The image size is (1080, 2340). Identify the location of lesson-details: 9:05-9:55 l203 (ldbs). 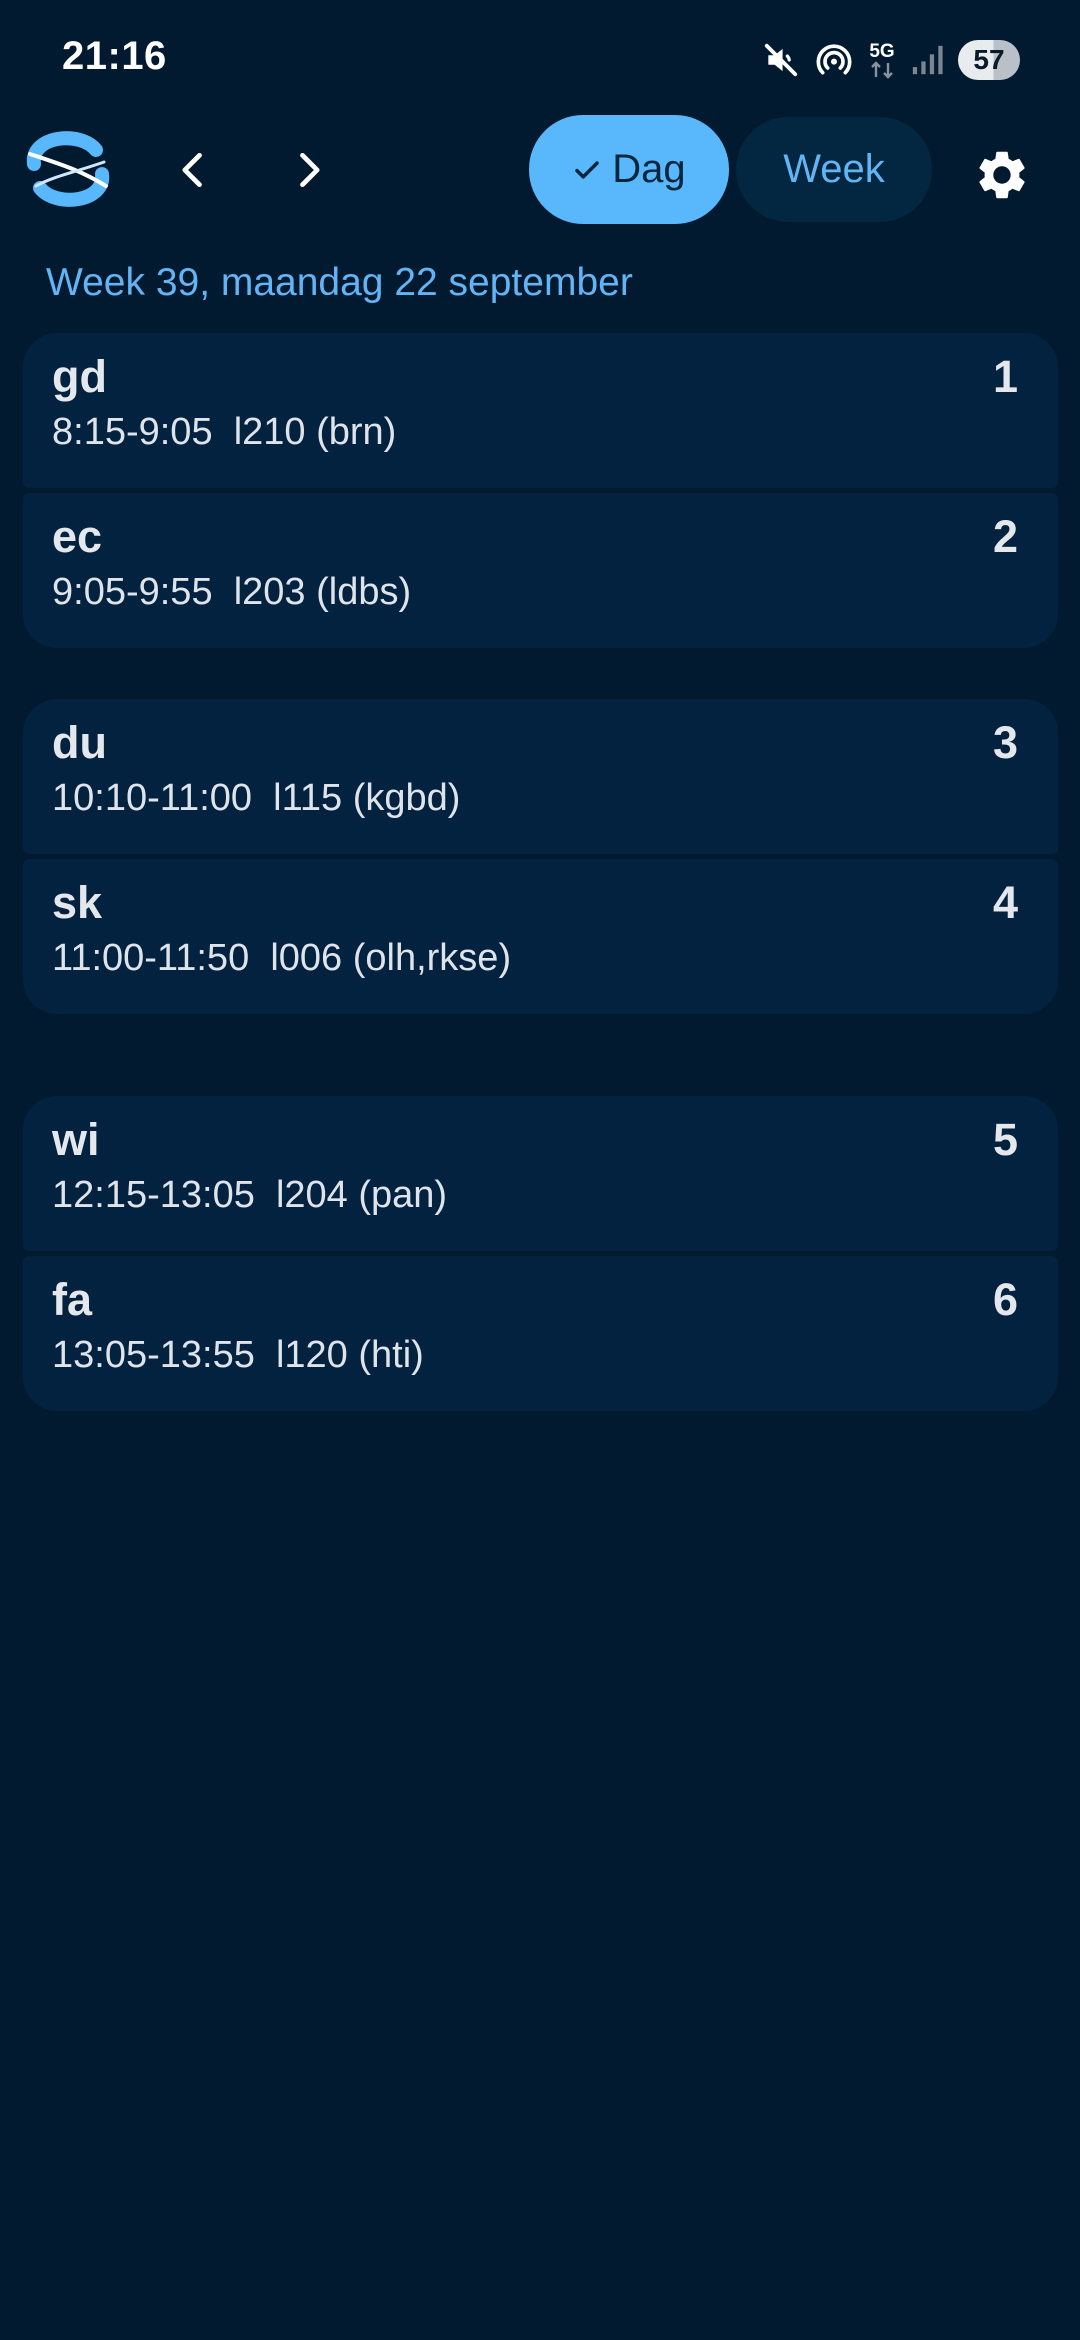
(231, 592).